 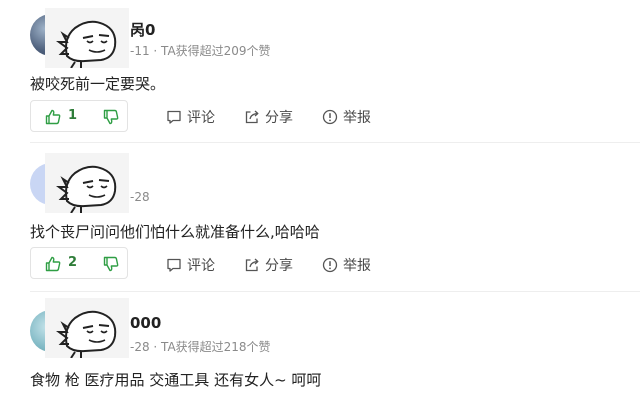 What do you see at coordinates (200, 347) in the screenshot?
I see `comment-meta: -28 · TA获得超过218个赞` at bounding box center [200, 347].